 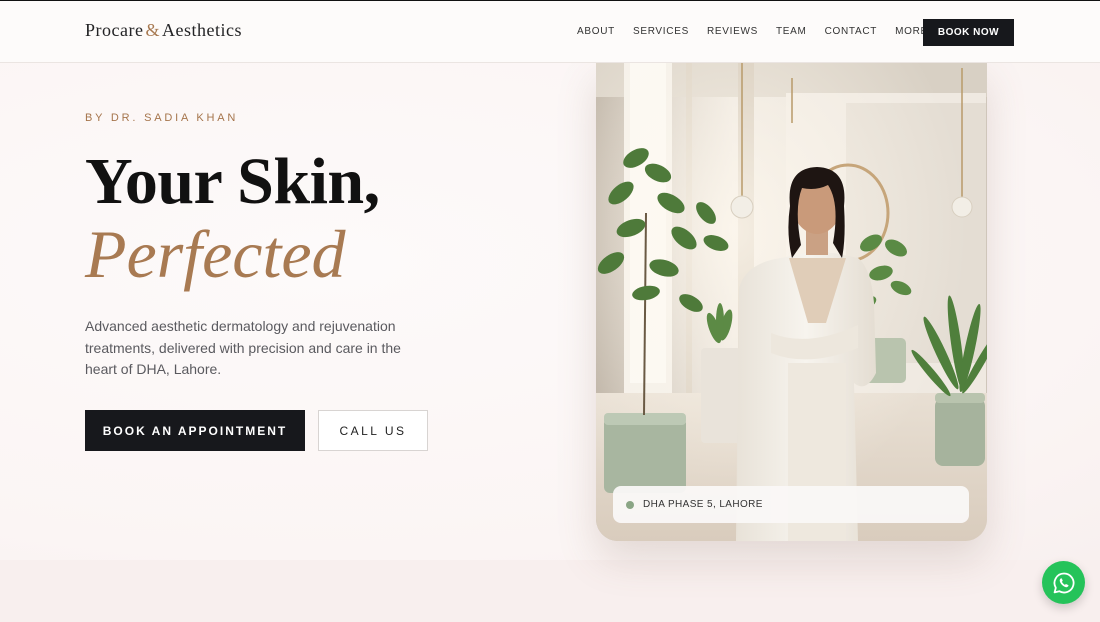 What do you see at coordinates (791, 504) in the screenshot?
I see `location-badge: DHA PHASE 5, LAHORE` at bounding box center [791, 504].